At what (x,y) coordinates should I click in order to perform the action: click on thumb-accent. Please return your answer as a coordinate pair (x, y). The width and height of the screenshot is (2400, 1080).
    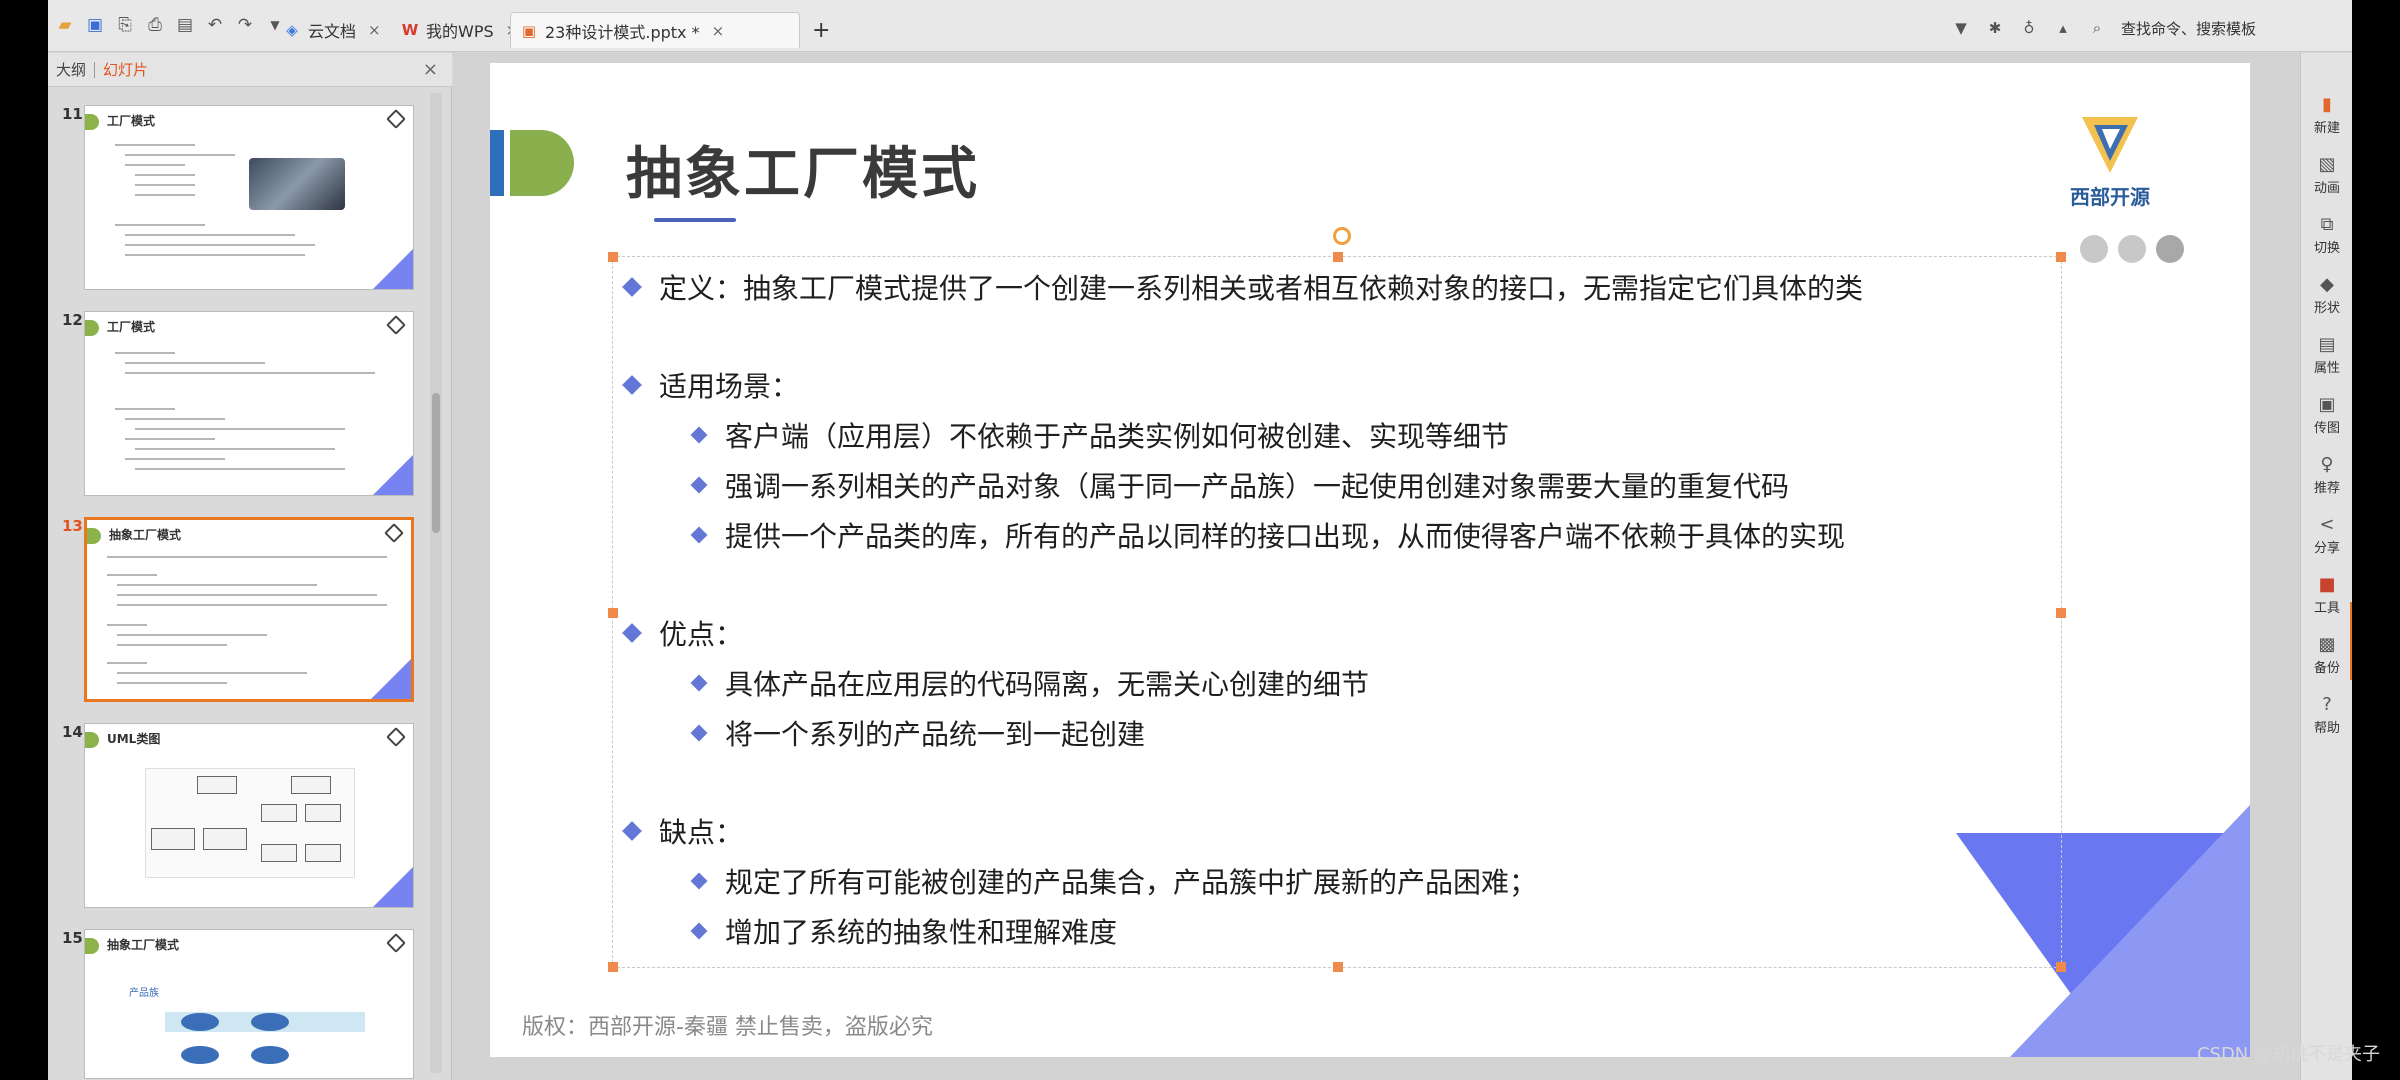
    Looking at the image, I should click on (92, 740).